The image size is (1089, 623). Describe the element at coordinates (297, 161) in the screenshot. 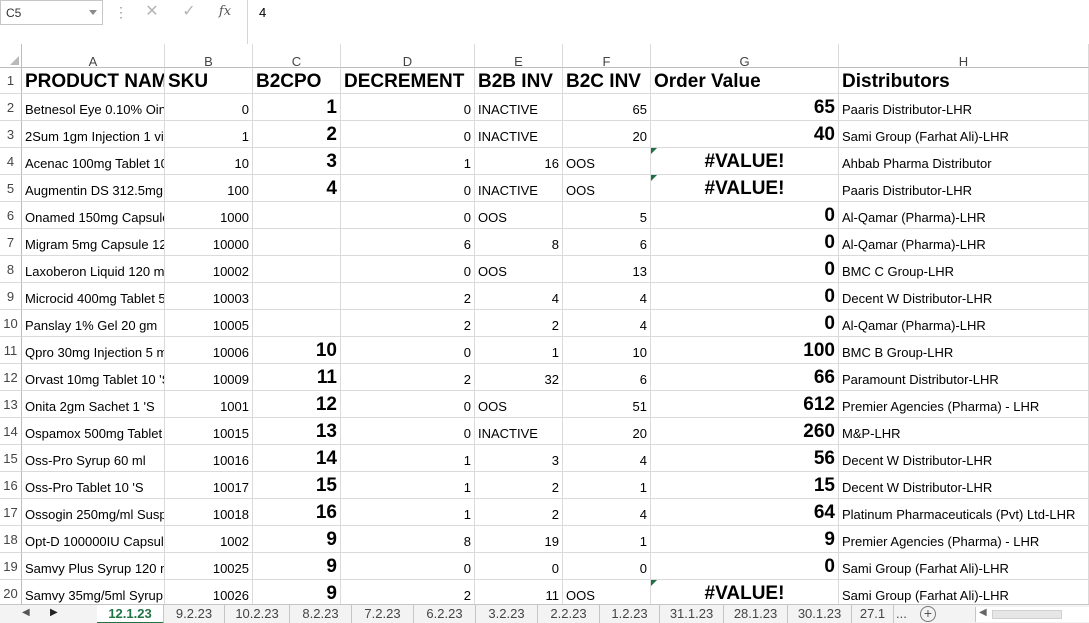

I see `table-cell: 3` at that location.